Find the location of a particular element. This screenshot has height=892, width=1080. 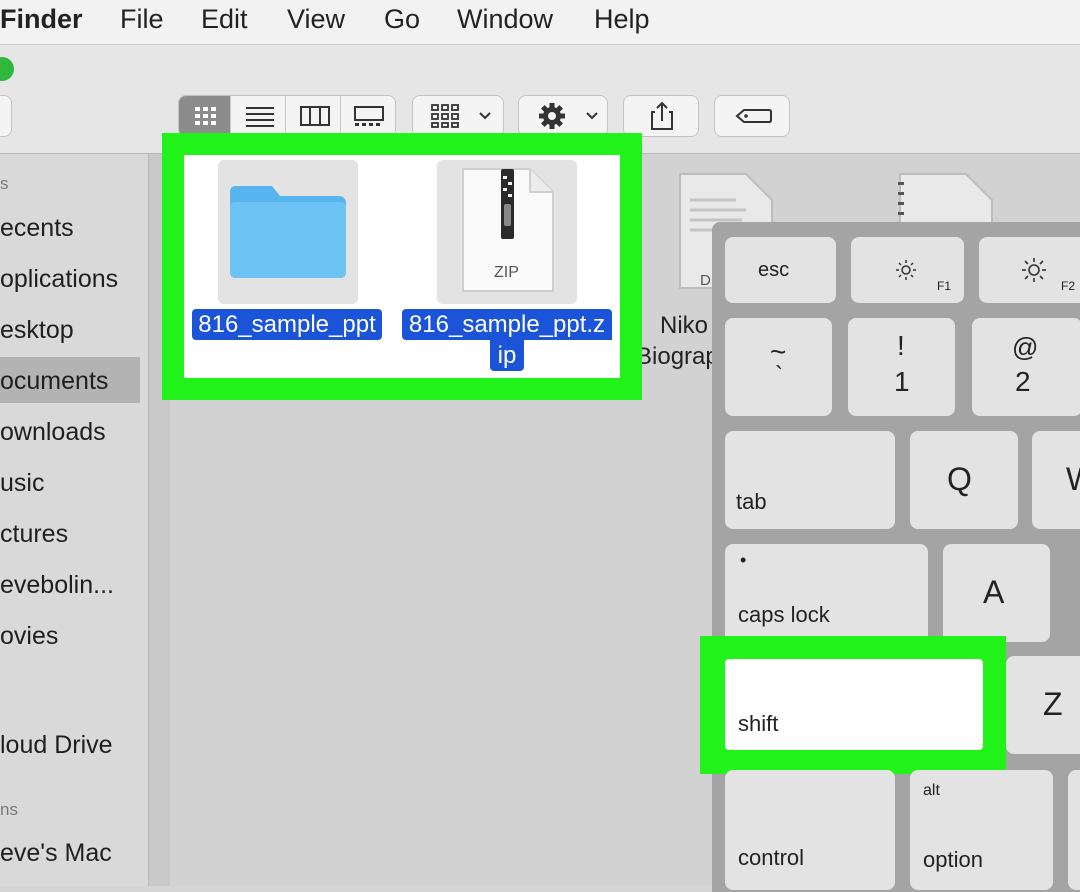

notebook-document-icon is located at coordinates (945, 201).